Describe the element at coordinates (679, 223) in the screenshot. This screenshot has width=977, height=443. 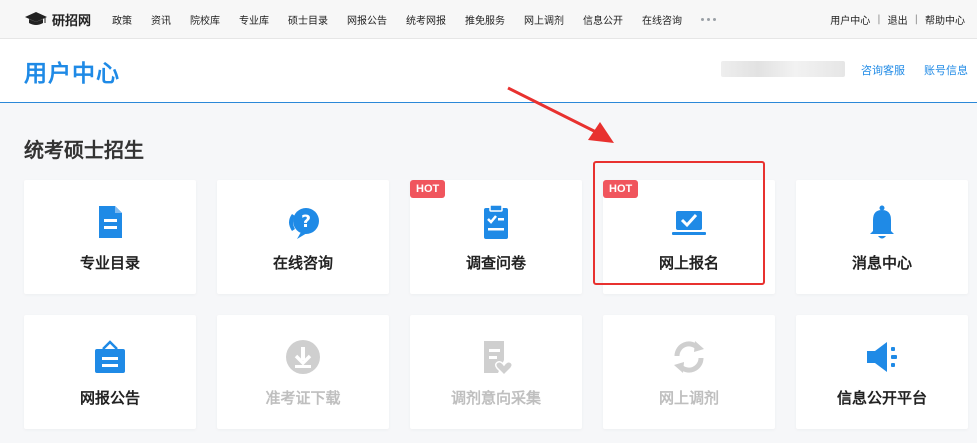
I see `highlight-box` at that location.